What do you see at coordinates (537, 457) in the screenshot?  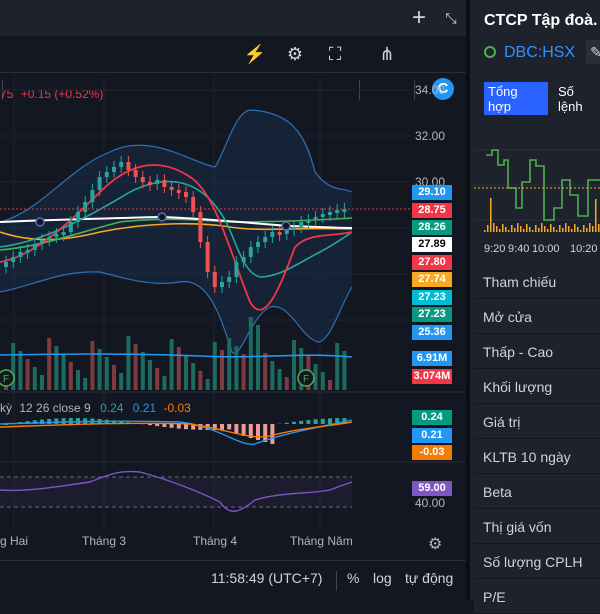 I see `stat-row: KLTB 10 ngày` at bounding box center [537, 457].